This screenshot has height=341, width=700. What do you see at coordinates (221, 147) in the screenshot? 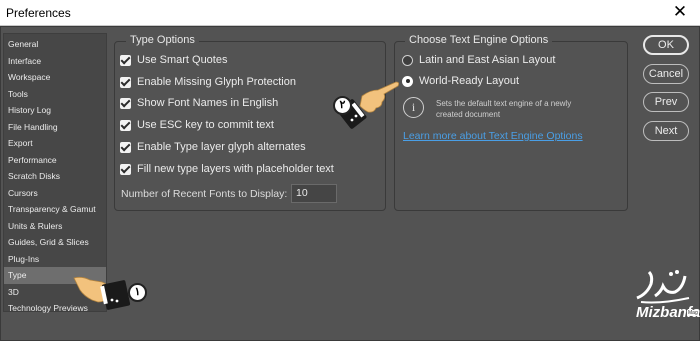
I see `checkbox-label: Enable Type layer glyph alternates` at bounding box center [221, 147].